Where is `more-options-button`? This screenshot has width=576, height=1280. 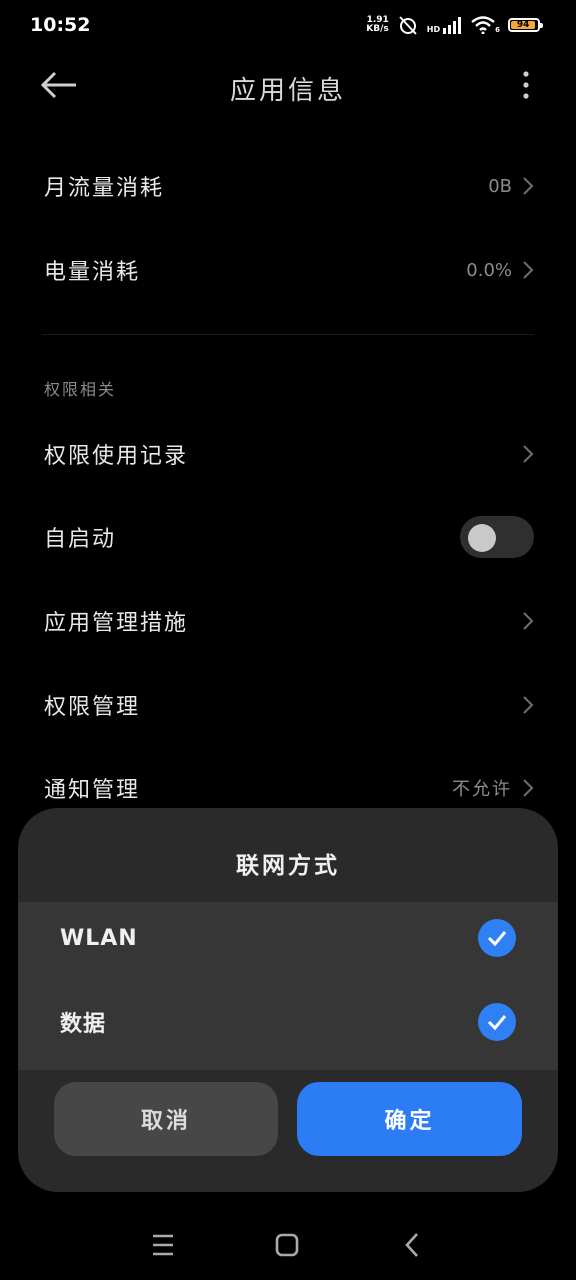
more-options-button is located at coordinates (526, 85).